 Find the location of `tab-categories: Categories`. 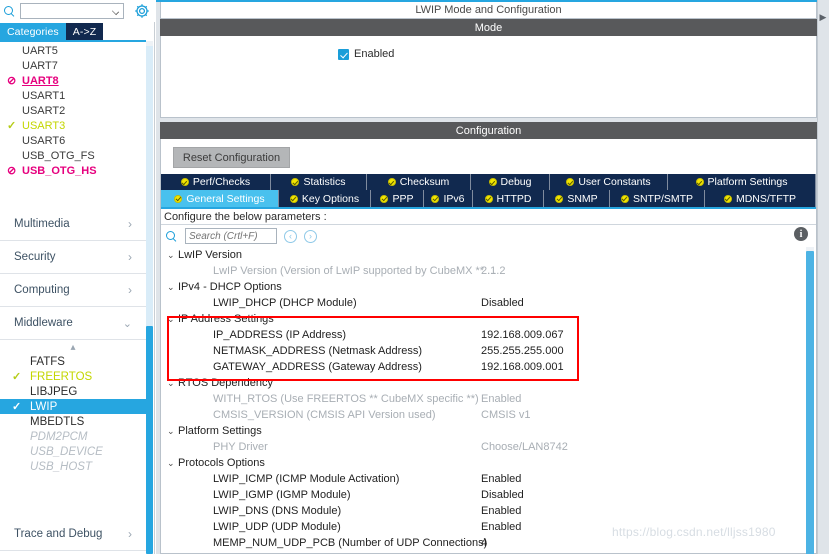

tab-categories: Categories is located at coordinates (33, 31).